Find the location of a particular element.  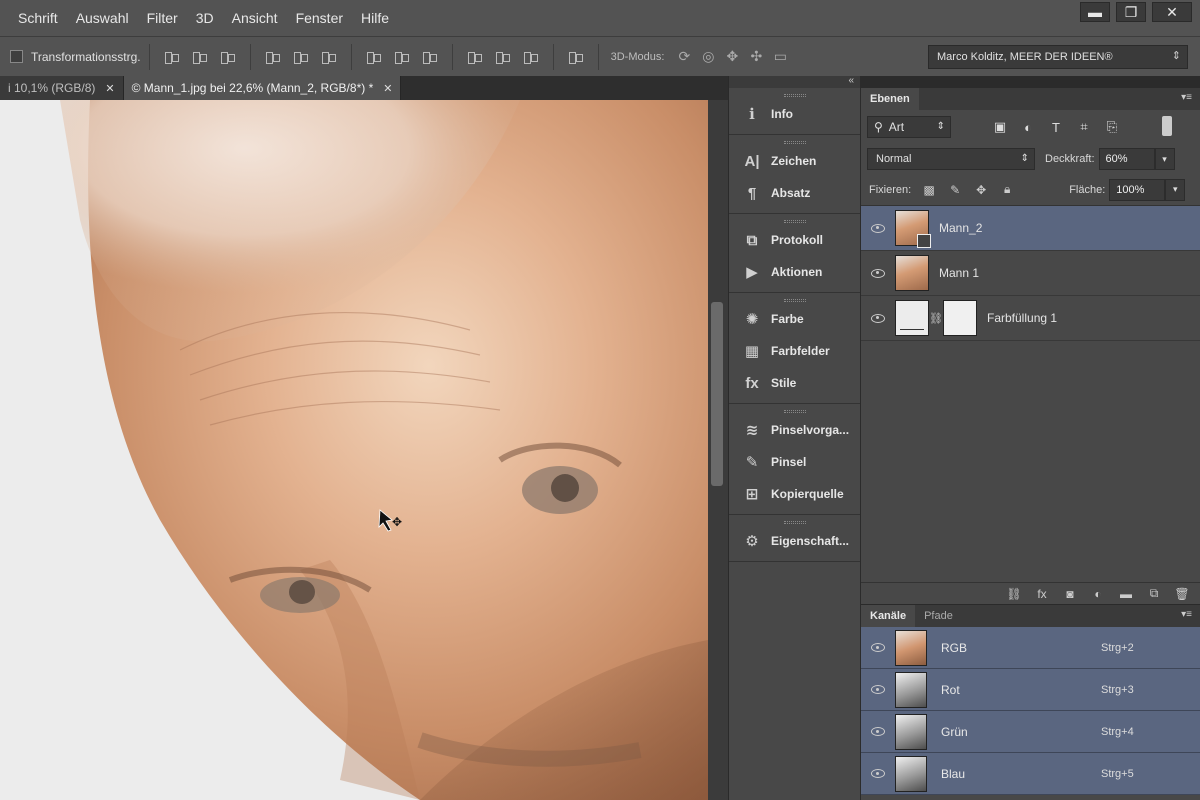

dock-item: ▶ Aktionen is located at coordinates (794, 272).